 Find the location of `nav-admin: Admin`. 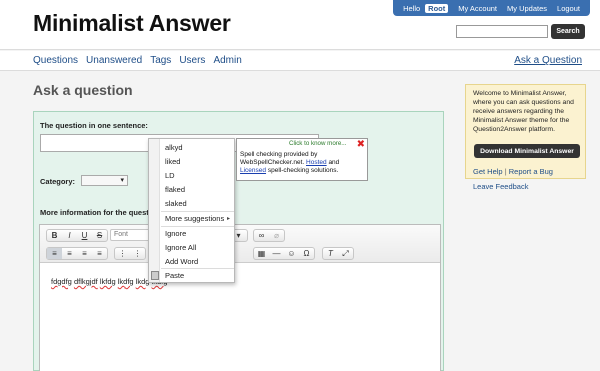

nav-admin: Admin is located at coordinates (227, 60).